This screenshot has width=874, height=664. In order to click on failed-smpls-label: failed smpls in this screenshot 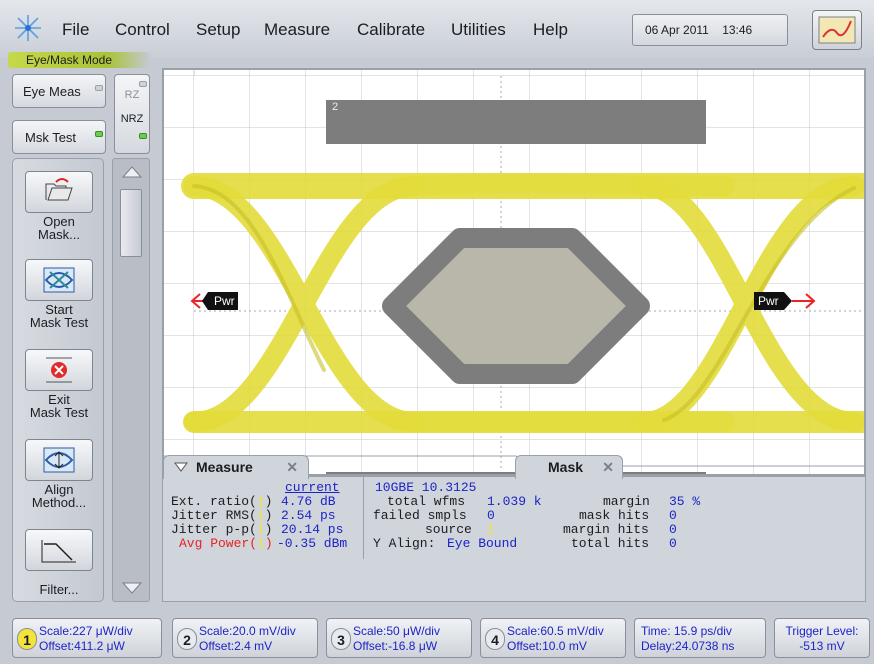, I will do `click(420, 515)`.